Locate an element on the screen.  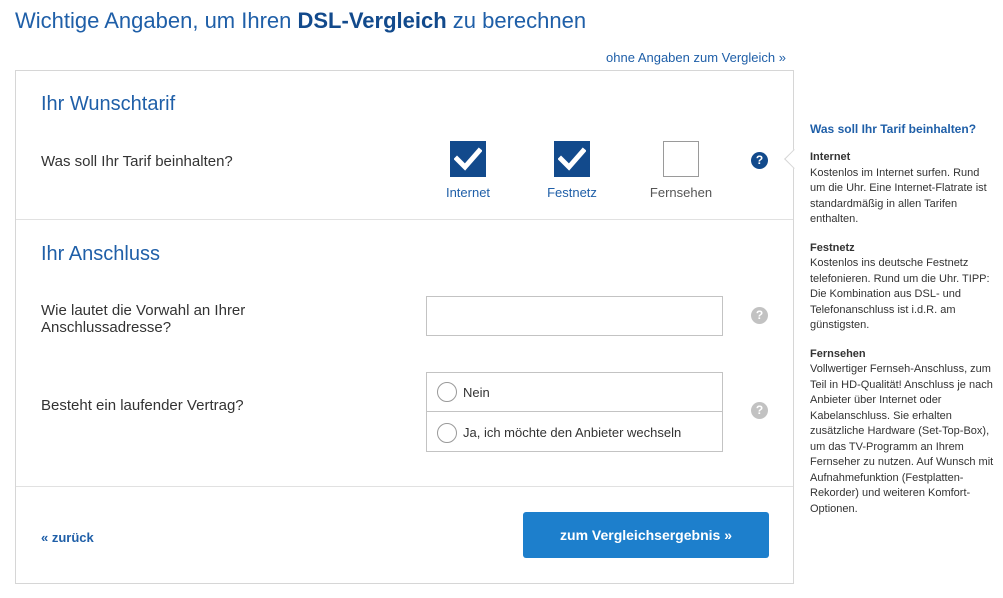
radio-label-wechseln: Ja, ich möchte den Anbieter wechseln is located at coordinates (572, 432).